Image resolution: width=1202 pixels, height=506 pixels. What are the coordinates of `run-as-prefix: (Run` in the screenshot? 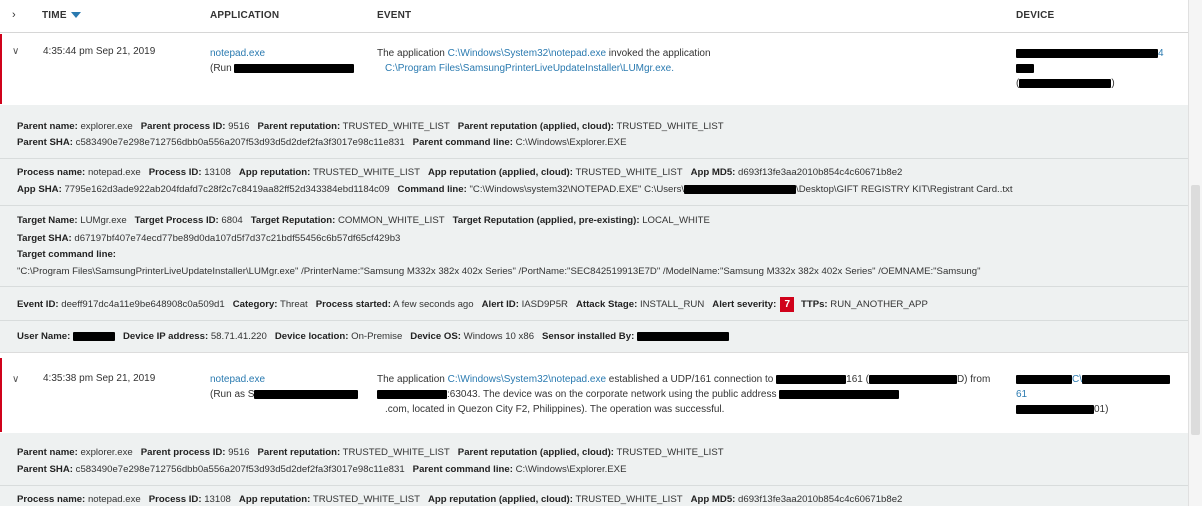 It's located at (222, 68).